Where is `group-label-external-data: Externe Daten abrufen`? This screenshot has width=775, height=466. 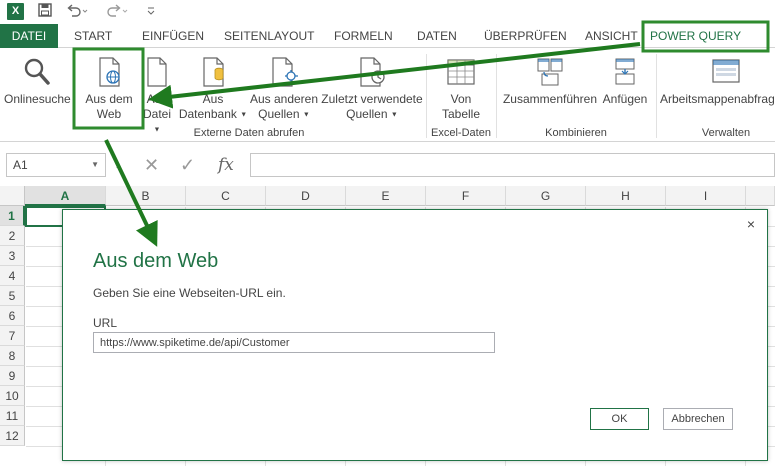
group-label-external-data: Externe Daten abrufen is located at coordinates (249, 133).